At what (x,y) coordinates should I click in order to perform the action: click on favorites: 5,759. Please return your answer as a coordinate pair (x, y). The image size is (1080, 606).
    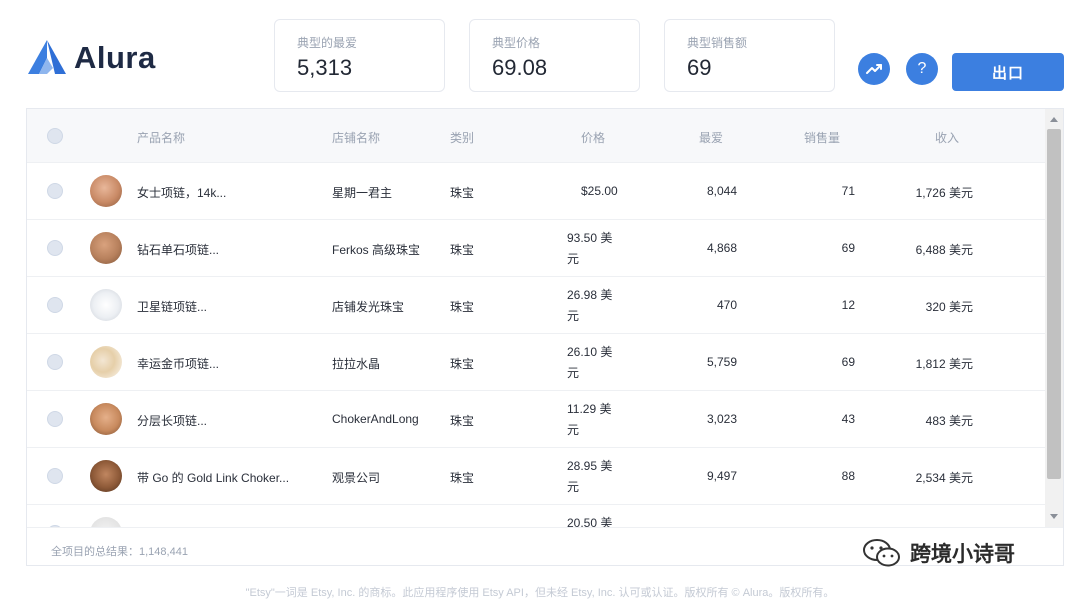
    Looking at the image, I should click on (721, 362).